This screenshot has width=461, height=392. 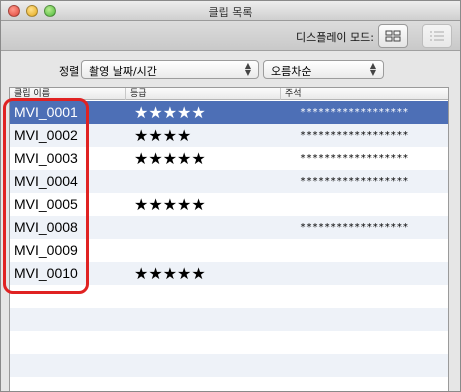 What do you see at coordinates (229, 273) in the screenshot?
I see `table-row: MVI_0010 ★★★★★` at bounding box center [229, 273].